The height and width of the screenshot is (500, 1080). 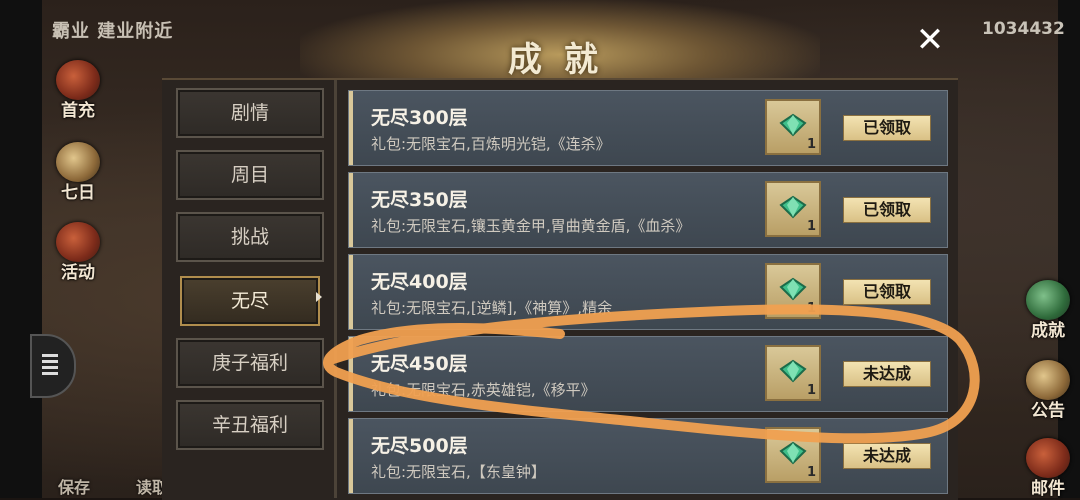 I want to click on tab-story: 剧情, so click(x=250, y=113).